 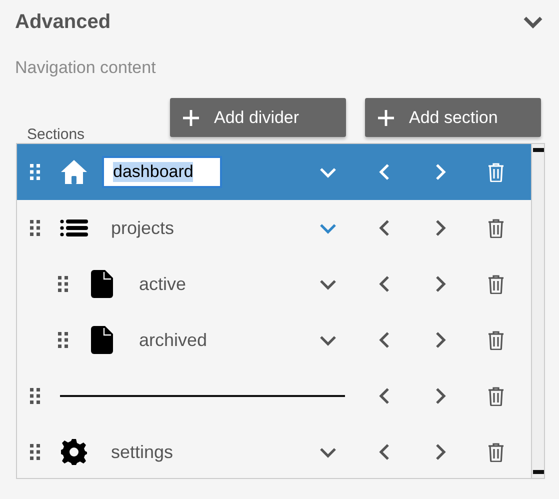 I want to click on chevron-icon, so click(x=533, y=22).